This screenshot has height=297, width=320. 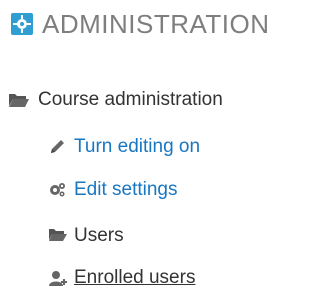 I want to click on block-header: ADMINISTRATION, so click(x=140, y=24).